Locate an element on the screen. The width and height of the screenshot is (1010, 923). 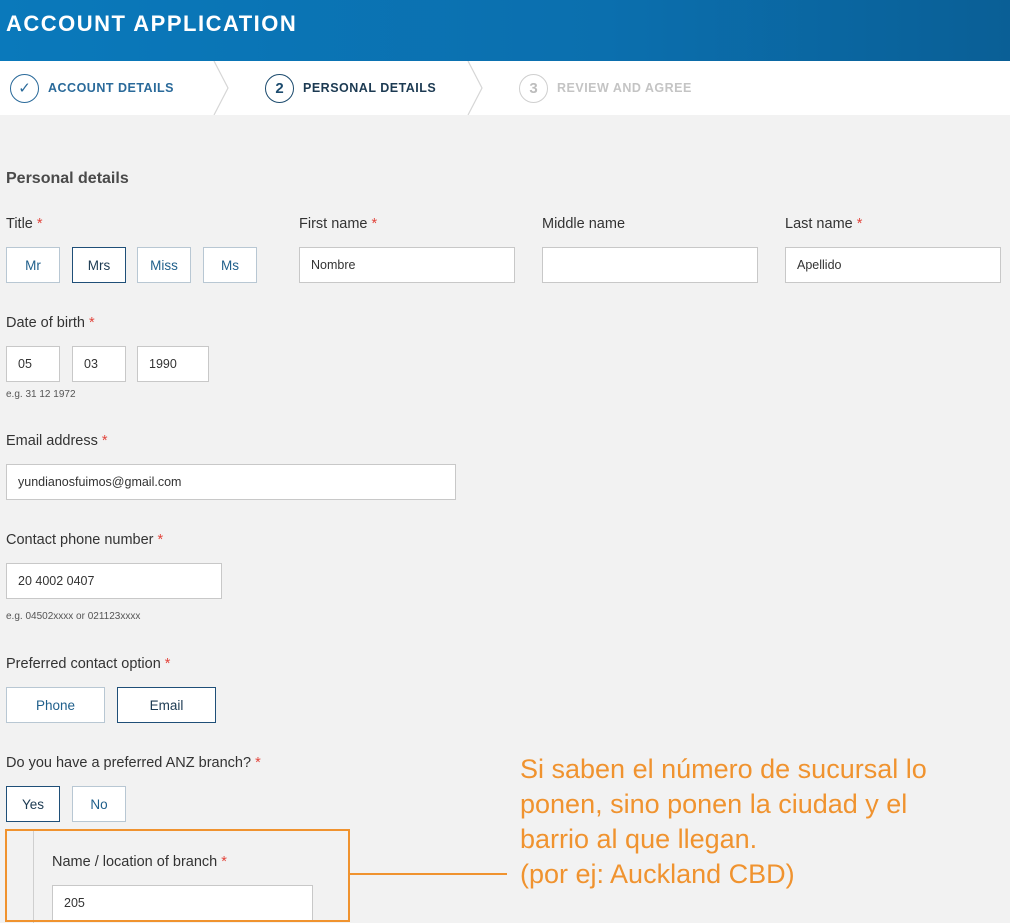
dob-year-input: 1990 is located at coordinates (173, 364).